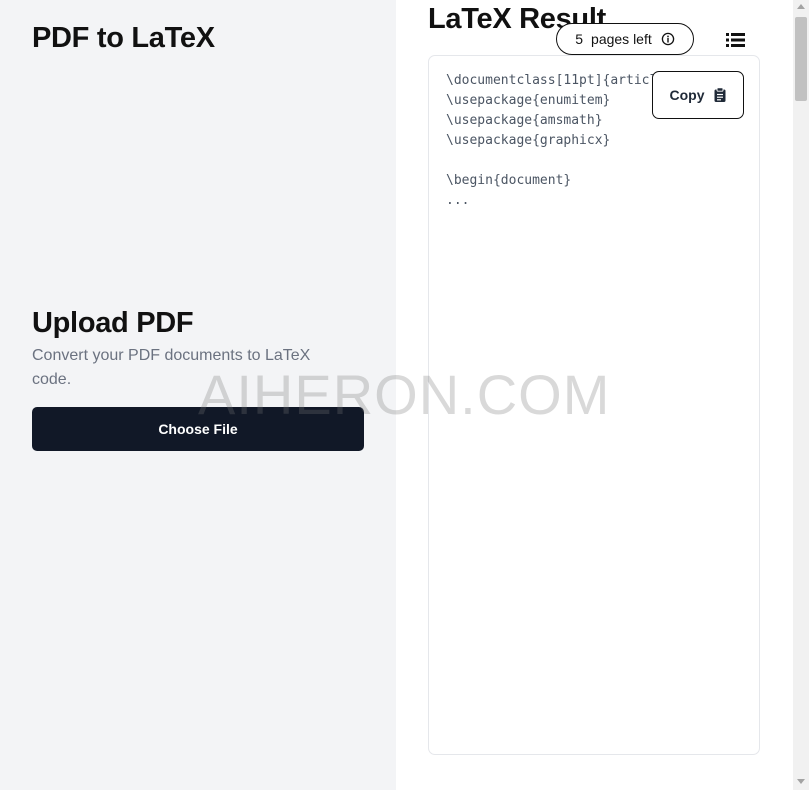 This screenshot has width=809, height=790. I want to click on pages-left-count: 5, so click(579, 39).